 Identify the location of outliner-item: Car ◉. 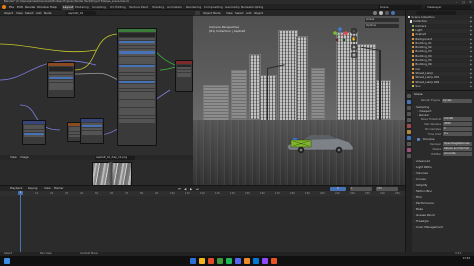
(440, 69).